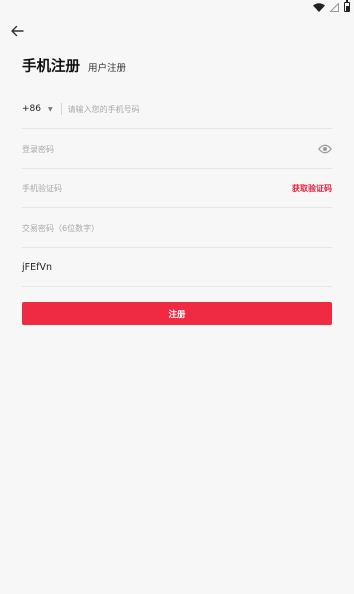  What do you see at coordinates (177, 267) in the screenshot?
I see `captcha-row: jFEfVn` at bounding box center [177, 267].